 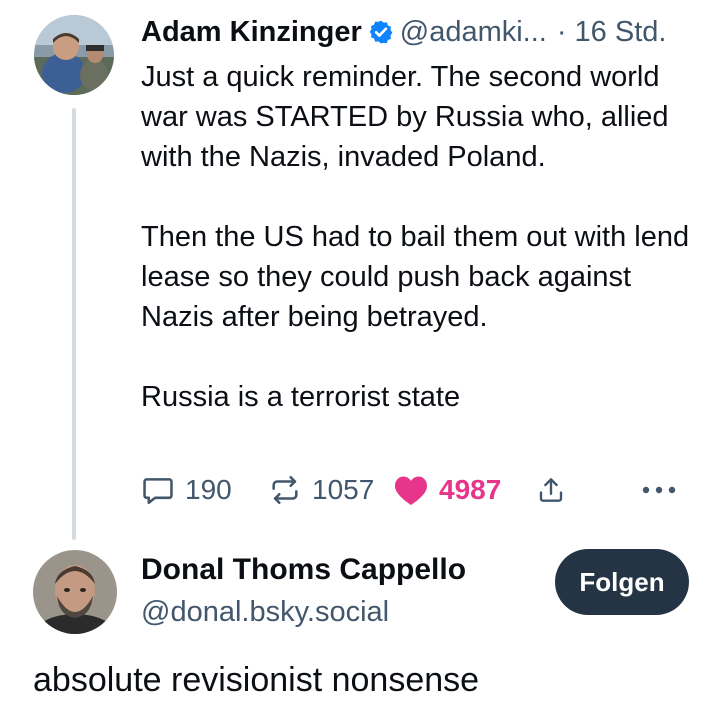 What do you see at coordinates (381, 32) in the screenshot?
I see `verified-badge-icon` at bounding box center [381, 32].